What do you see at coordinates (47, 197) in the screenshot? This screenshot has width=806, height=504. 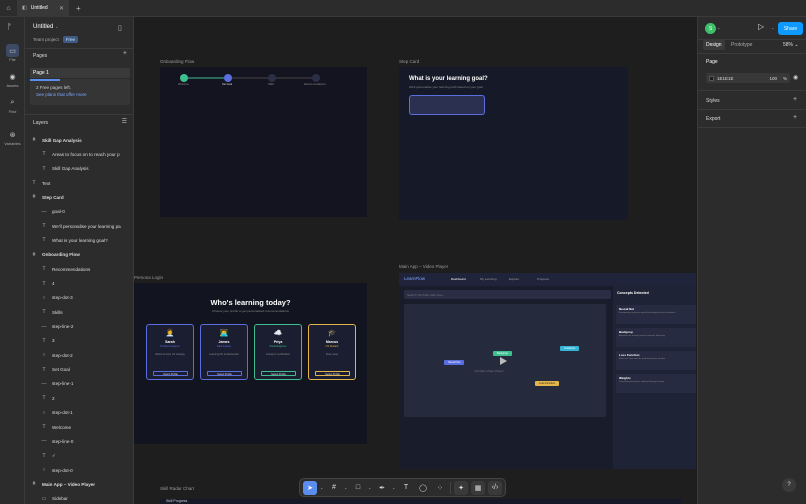 I see `layer-item: # Step Card` at bounding box center [47, 197].